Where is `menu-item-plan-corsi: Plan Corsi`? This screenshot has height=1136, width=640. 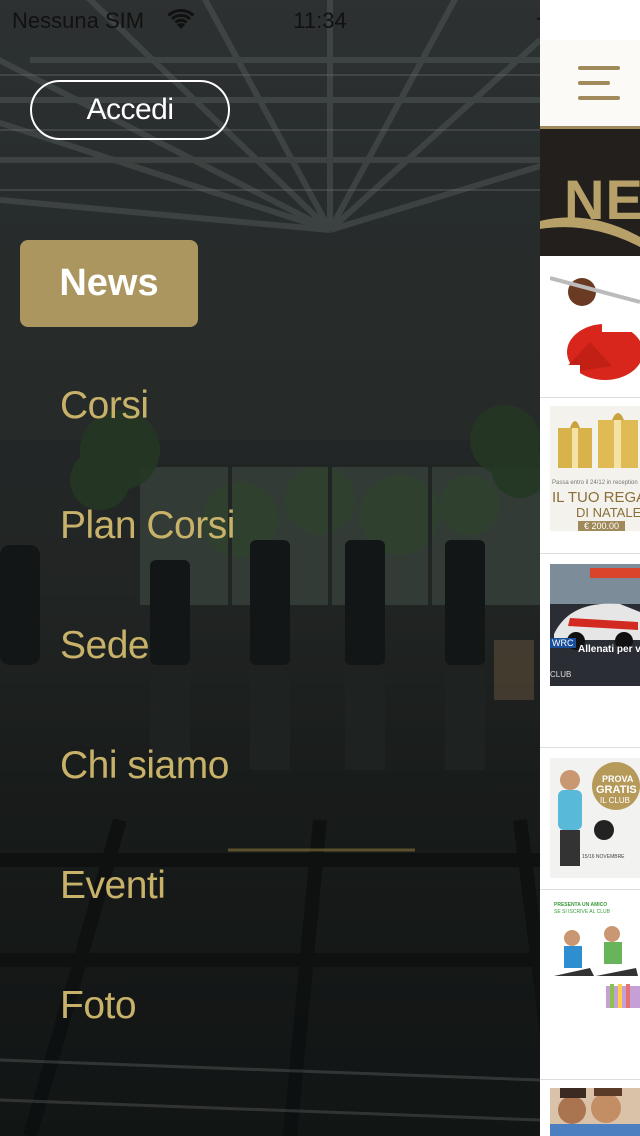
menu-item-plan-corsi: Plan Corsi is located at coordinates (147, 526).